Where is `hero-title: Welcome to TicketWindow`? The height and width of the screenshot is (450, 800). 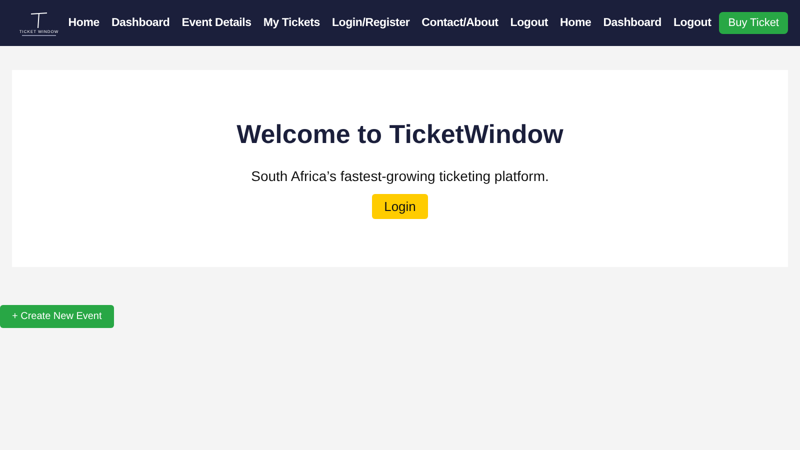 hero-title: Welcome to TicketWindow is located at coordinates (400, 134).